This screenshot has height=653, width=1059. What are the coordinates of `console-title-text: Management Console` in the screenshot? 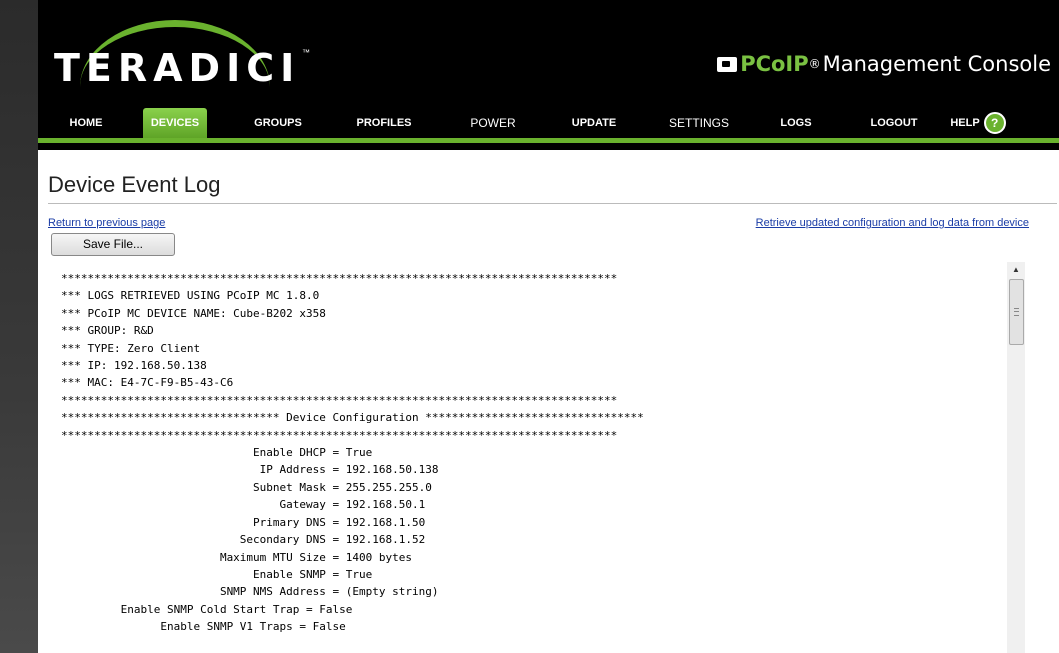 It's located at (936, 64).